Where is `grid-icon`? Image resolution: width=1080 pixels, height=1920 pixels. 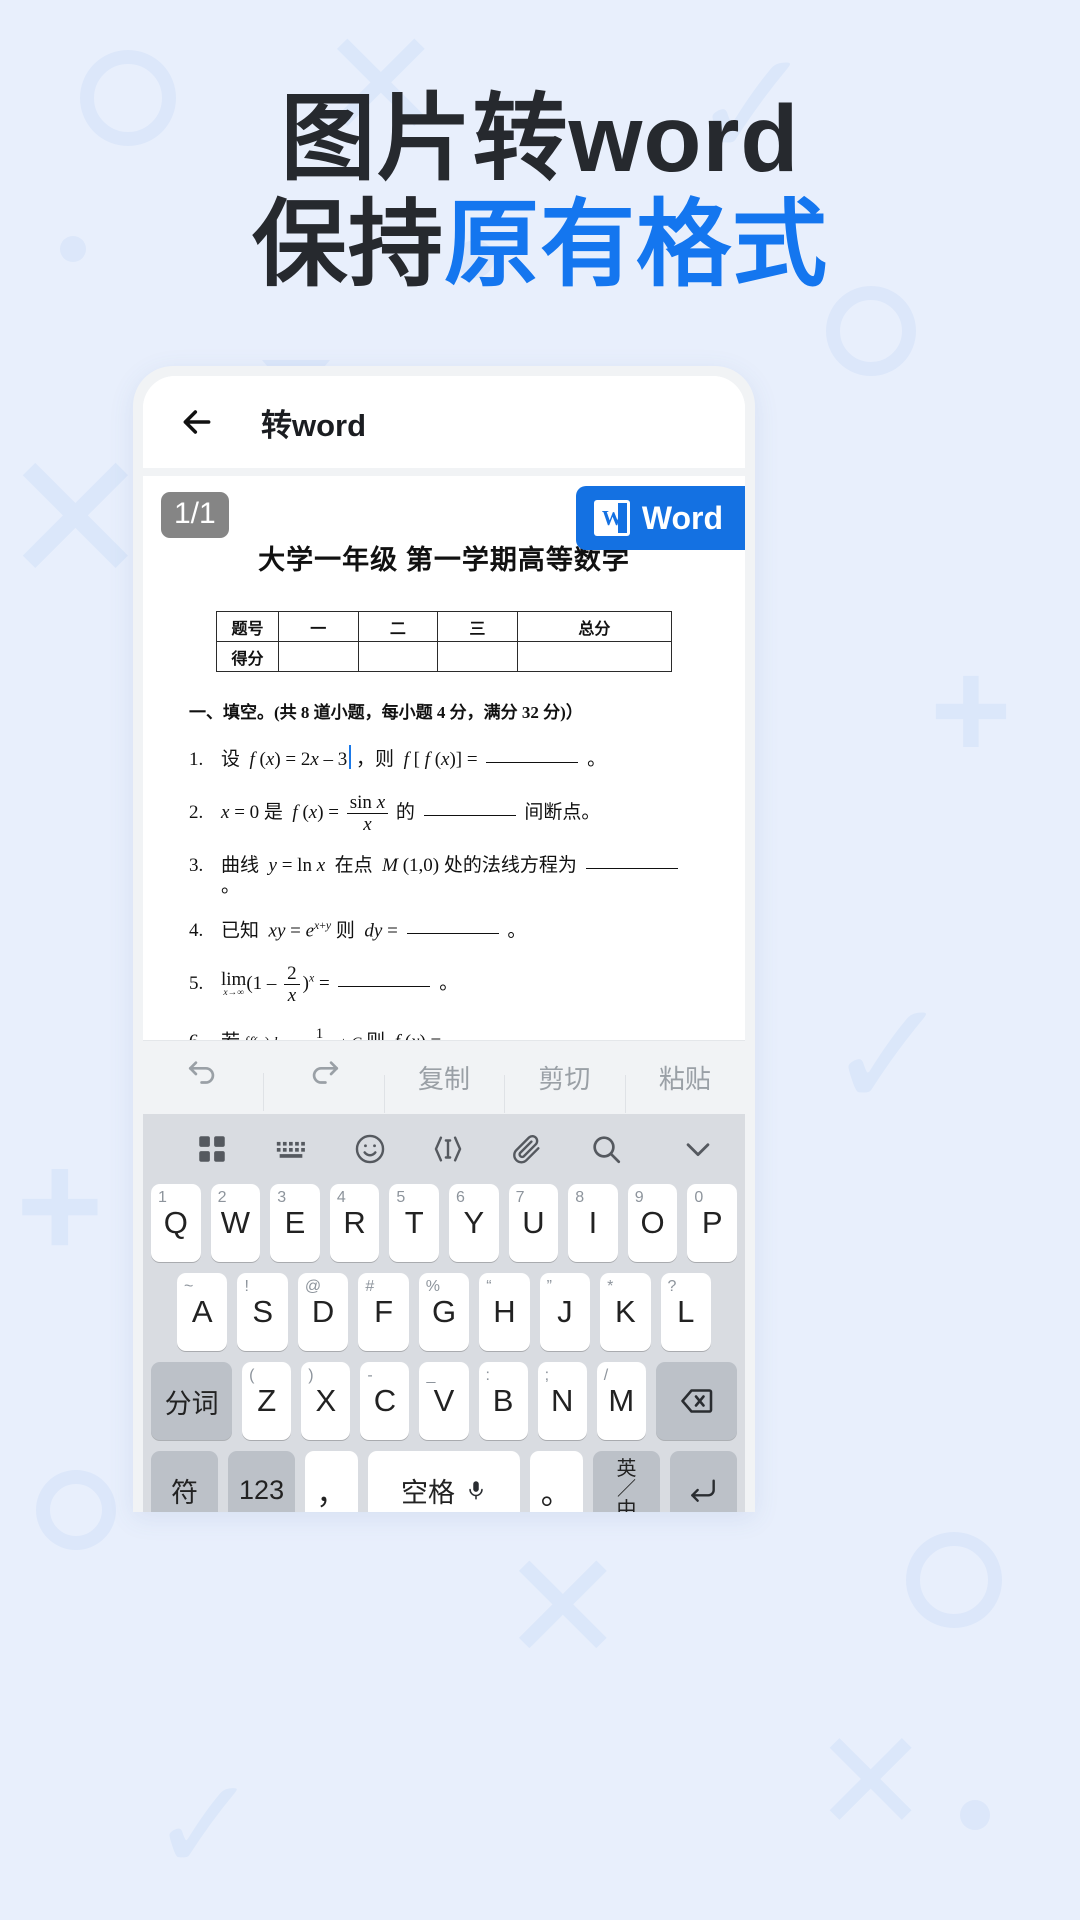 grid-icon is located at coordinates (212, 1149).